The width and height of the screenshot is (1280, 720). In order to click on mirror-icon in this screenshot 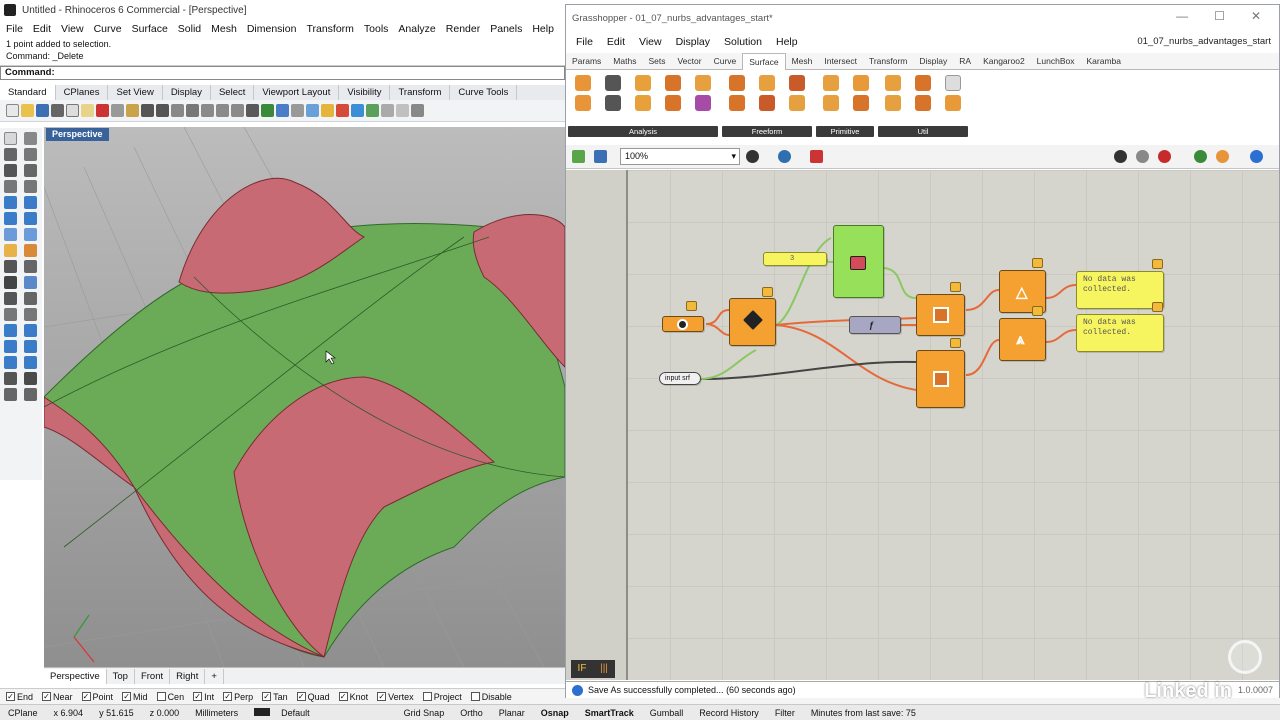, I will do `click(10, 362)`.